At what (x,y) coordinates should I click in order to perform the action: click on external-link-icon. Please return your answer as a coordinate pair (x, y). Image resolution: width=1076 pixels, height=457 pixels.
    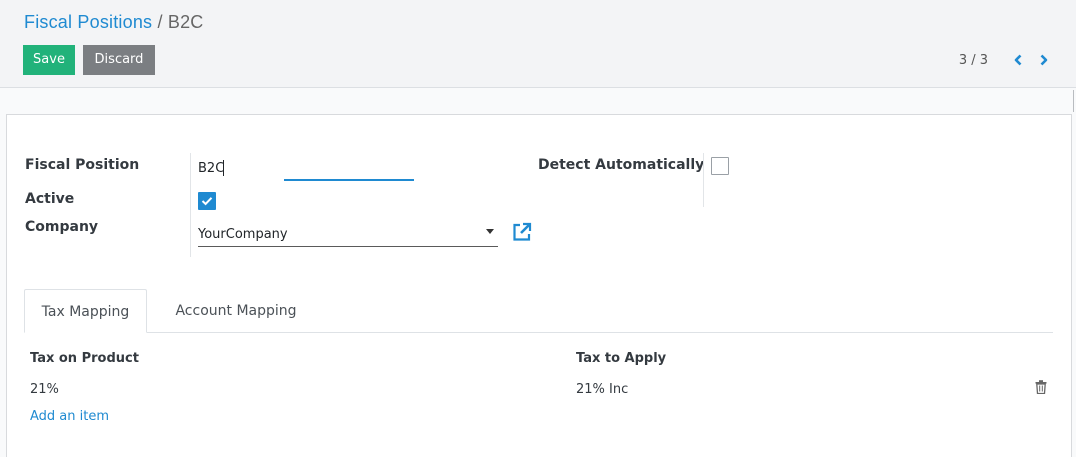
    Looking at the image, I should click on (522, 231).